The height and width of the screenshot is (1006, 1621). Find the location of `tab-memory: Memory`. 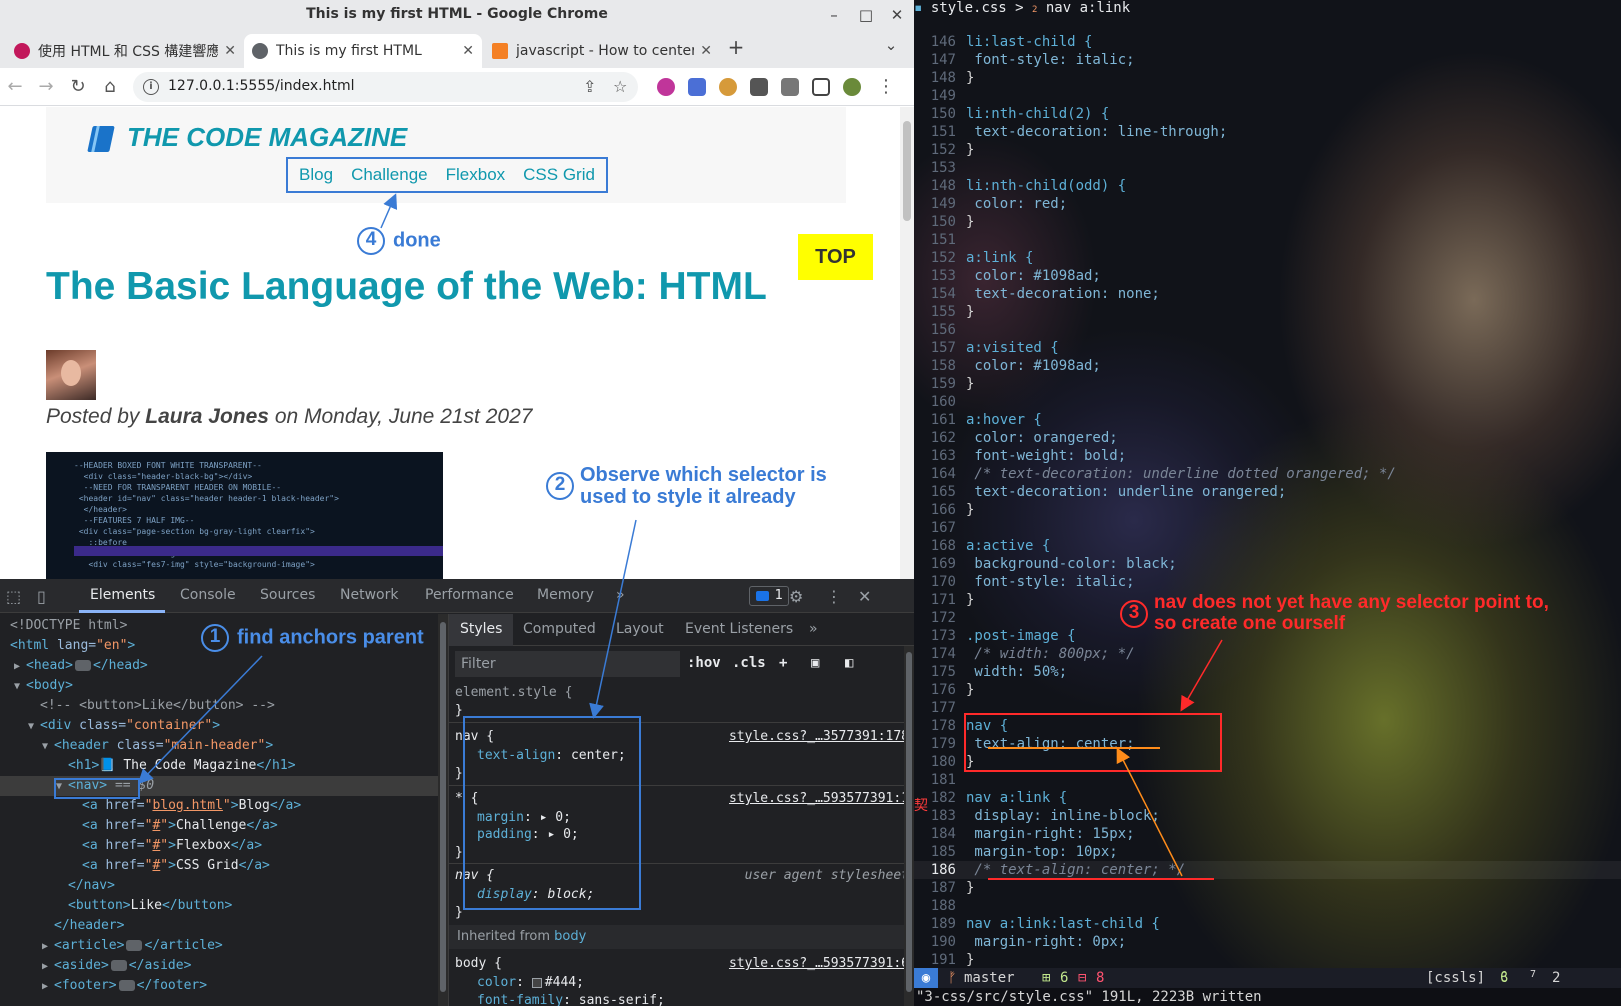

tab-memory: Memory is located at coordinates (565, 595).